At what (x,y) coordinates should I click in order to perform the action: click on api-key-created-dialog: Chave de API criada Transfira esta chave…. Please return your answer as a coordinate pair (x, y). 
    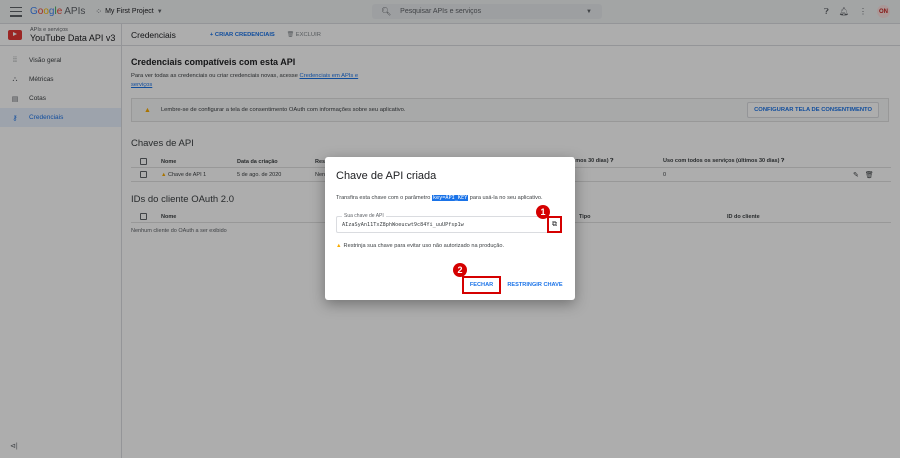
    Looking at the image, I should click on (450, 228).